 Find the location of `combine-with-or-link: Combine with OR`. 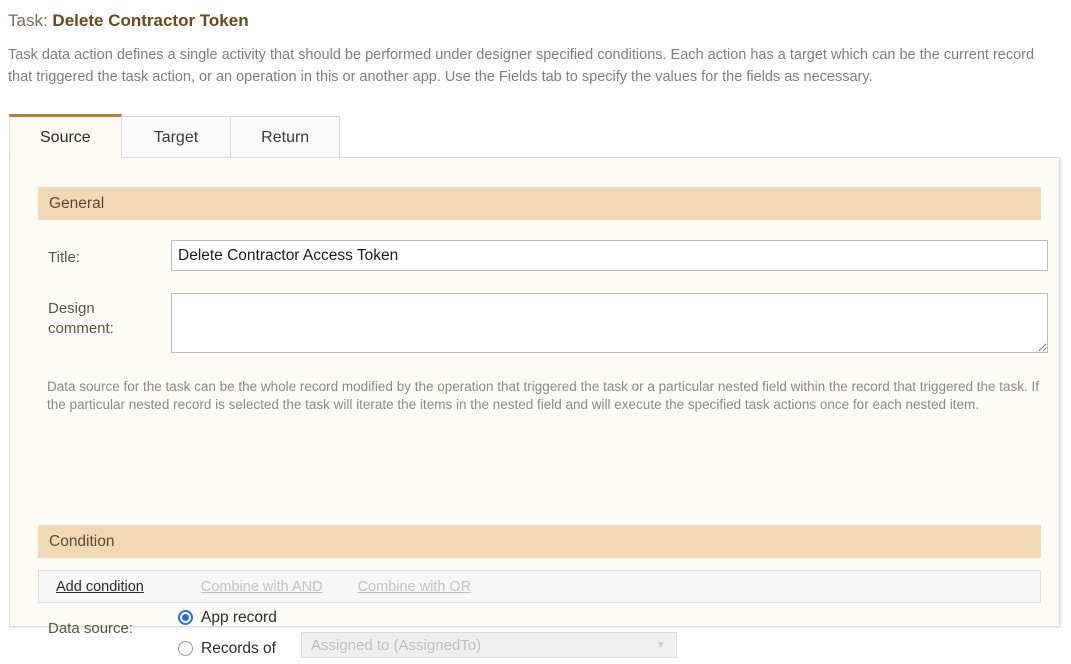

combine-with-or-link: Combine with OR is located at coordinates (414, 586).